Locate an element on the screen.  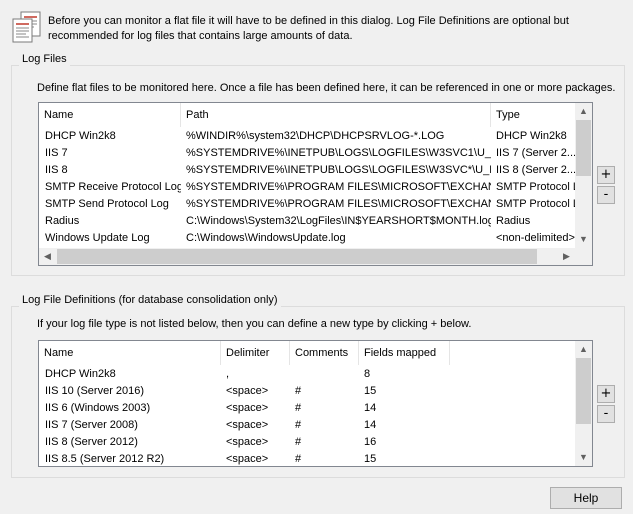
log-files-group-label: Log Files is located at coordinates (44, 59).